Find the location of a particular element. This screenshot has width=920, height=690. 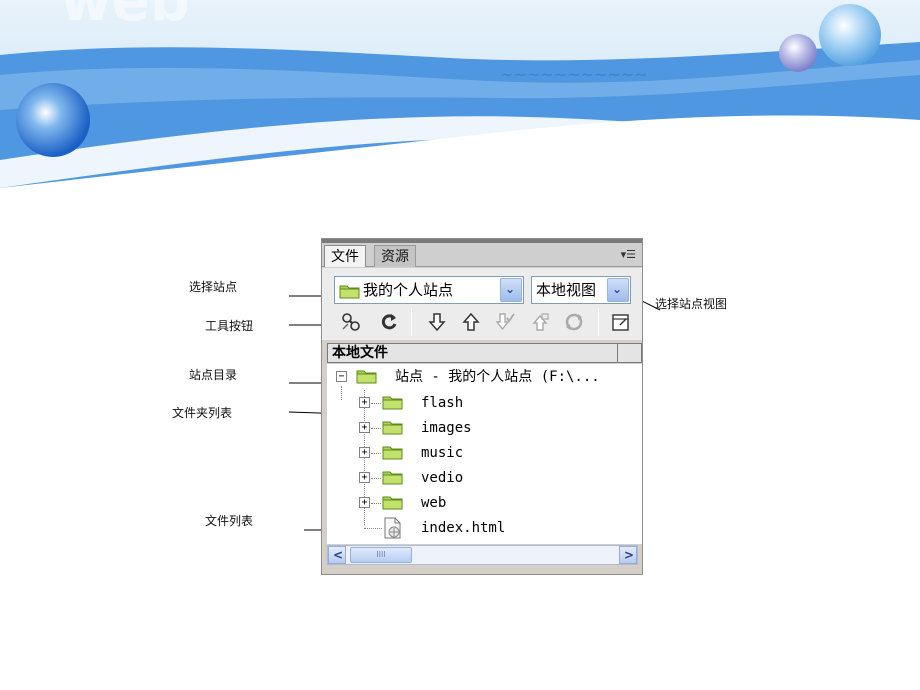

tree-file-row: index.html is located at coordinates (484, 528).